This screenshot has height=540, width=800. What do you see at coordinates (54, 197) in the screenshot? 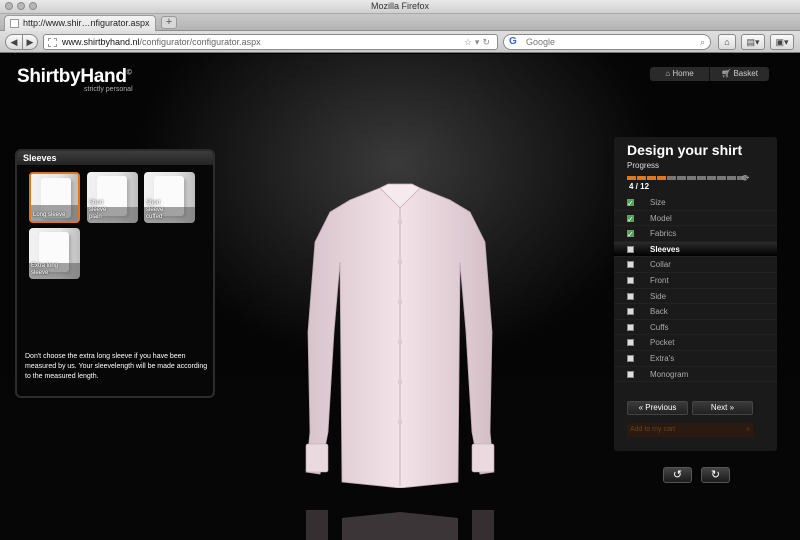
I see `sleeve-option-long: Long sleeve` at bounding box center [54, 197].